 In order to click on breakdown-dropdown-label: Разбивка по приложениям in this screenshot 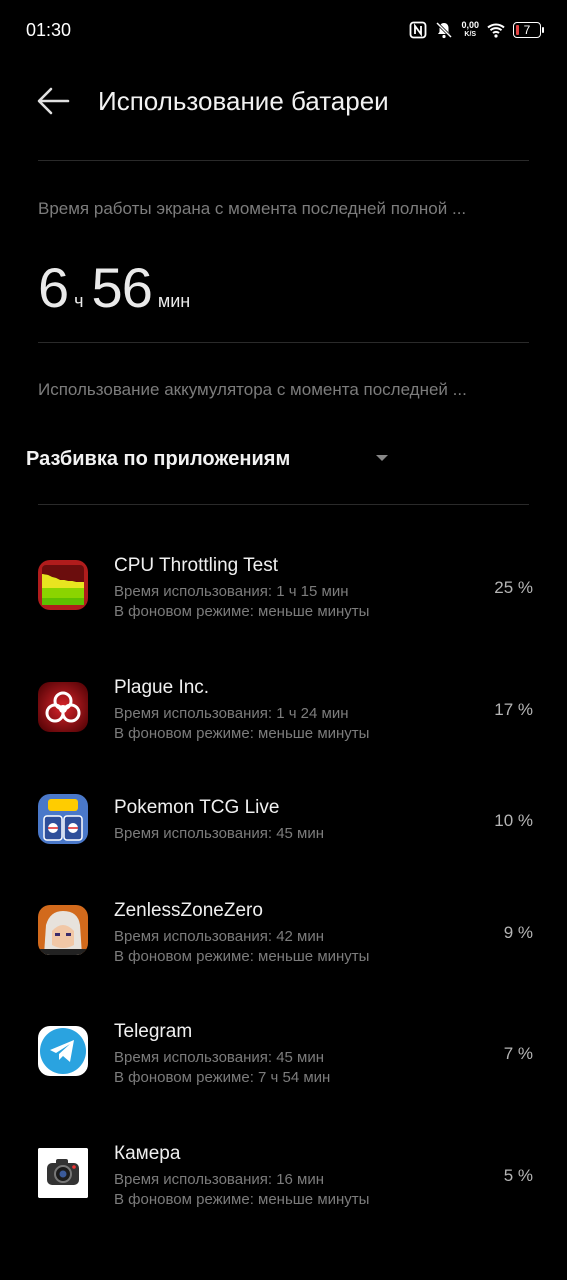, I will do `click(158, 458)`.